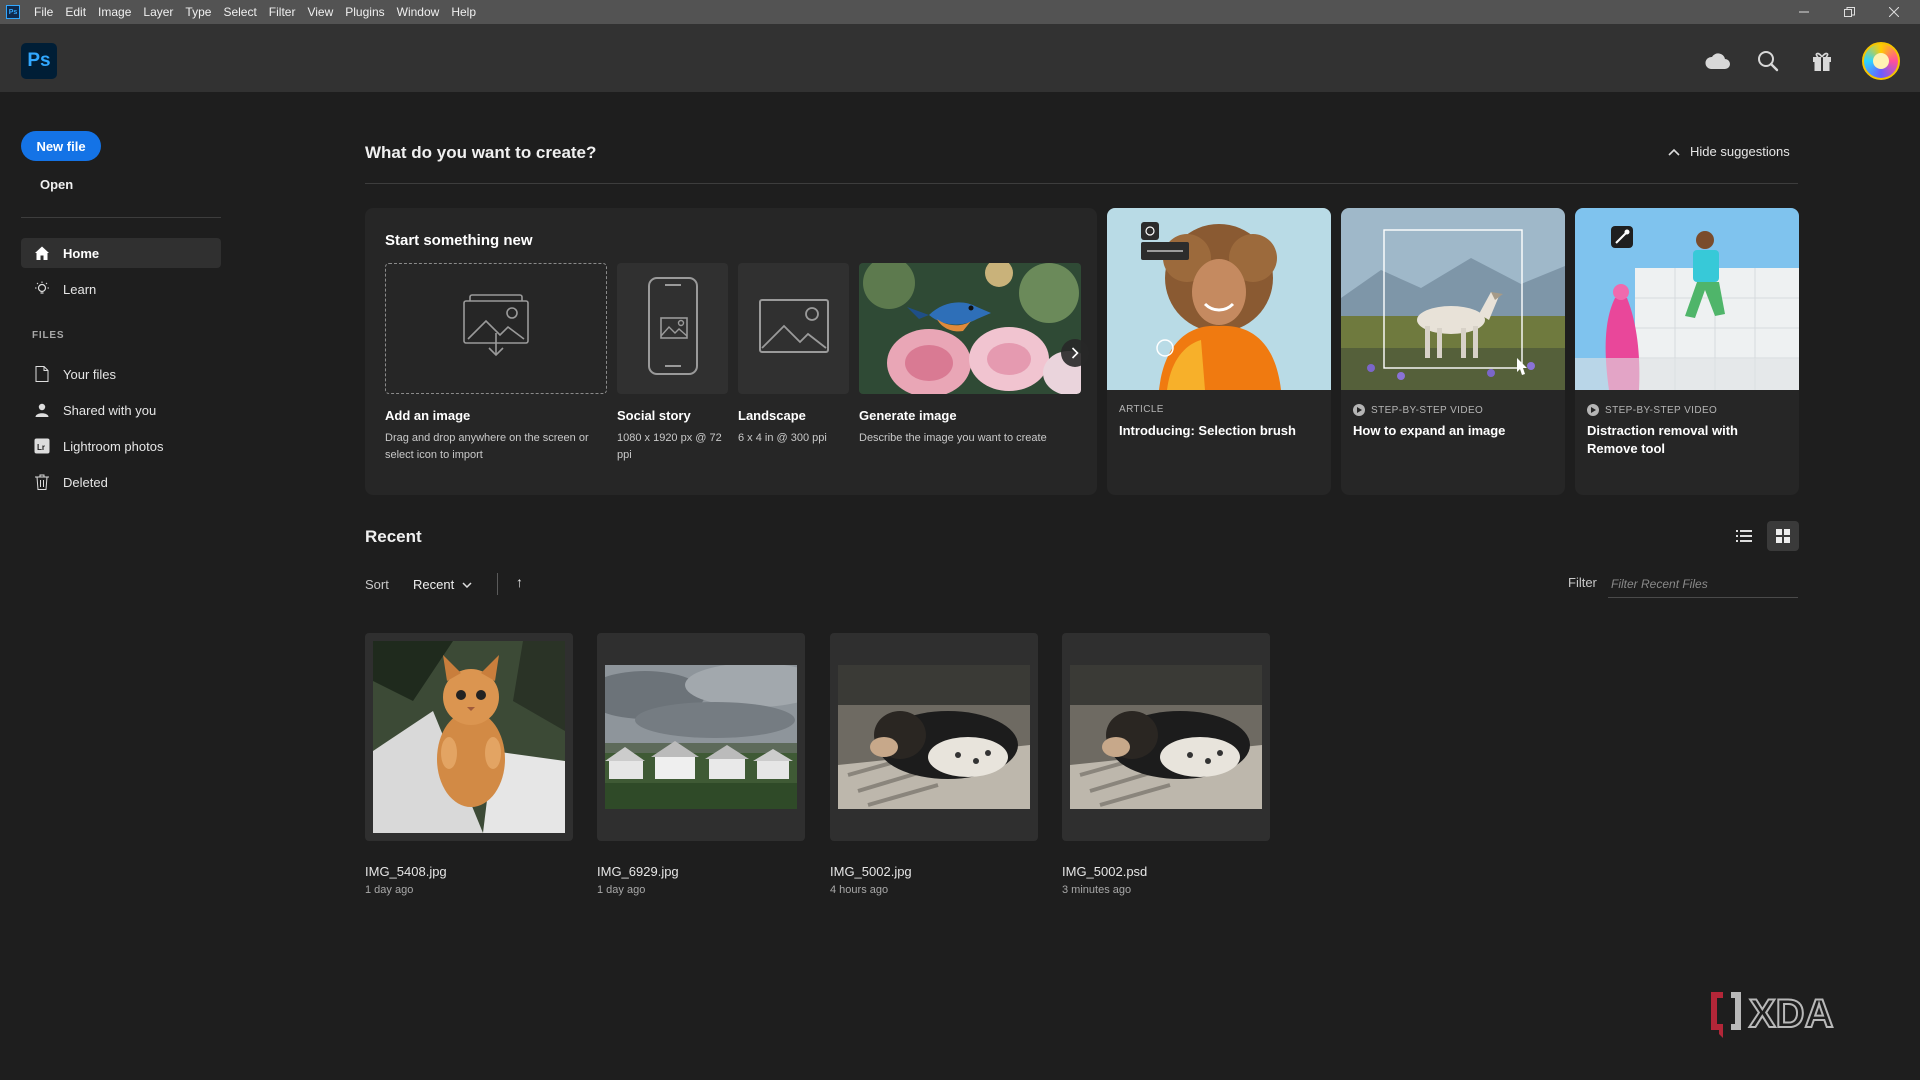  What do you see at coordinates (1081, 183) in the screenshot?
I see `section-divider` at bounding box center [1081, 183].